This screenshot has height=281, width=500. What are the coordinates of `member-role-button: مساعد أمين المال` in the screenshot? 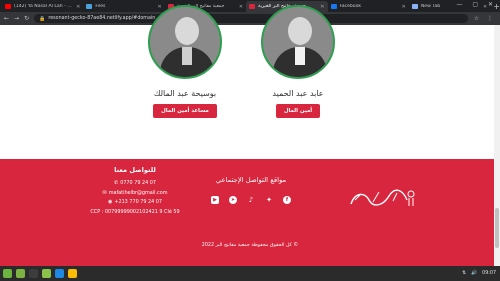 It's located at (185, 111).